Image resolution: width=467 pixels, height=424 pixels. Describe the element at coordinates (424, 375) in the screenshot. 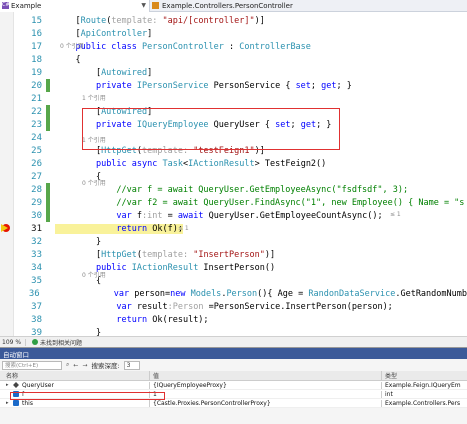

I see `column-type-header: 类型` at that location.